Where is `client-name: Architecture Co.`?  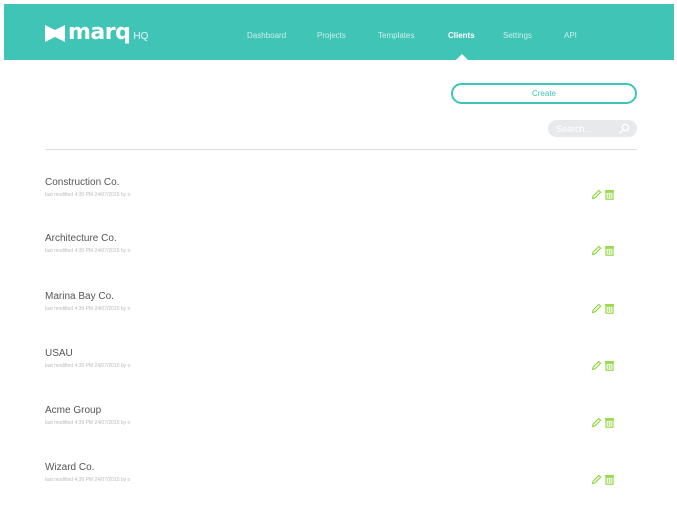
client-name: Architecture Co. is located at coordinates (81, 238).